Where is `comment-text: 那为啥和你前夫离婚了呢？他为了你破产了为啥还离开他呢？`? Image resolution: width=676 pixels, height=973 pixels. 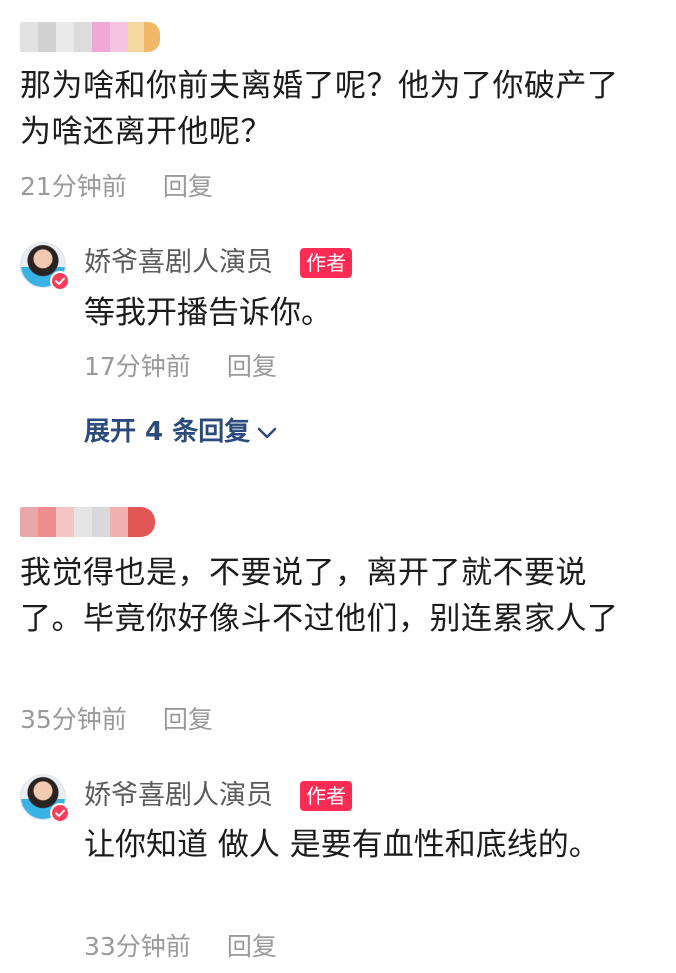
comment-text: 那为啥和你前夫离婚了呢？他为了你破产了为啥还离开他呢？ is located at coordinates (319, 109).